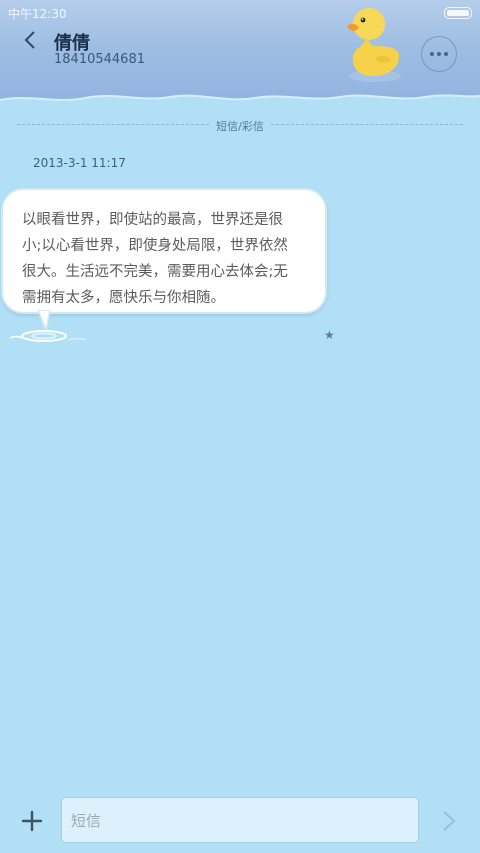  What do you see at coordinates (155, 272) in the screenshot?
I see `message-line: 很大。生活远不完美，需要用心去体会;无` at bounding box center [155, 272].